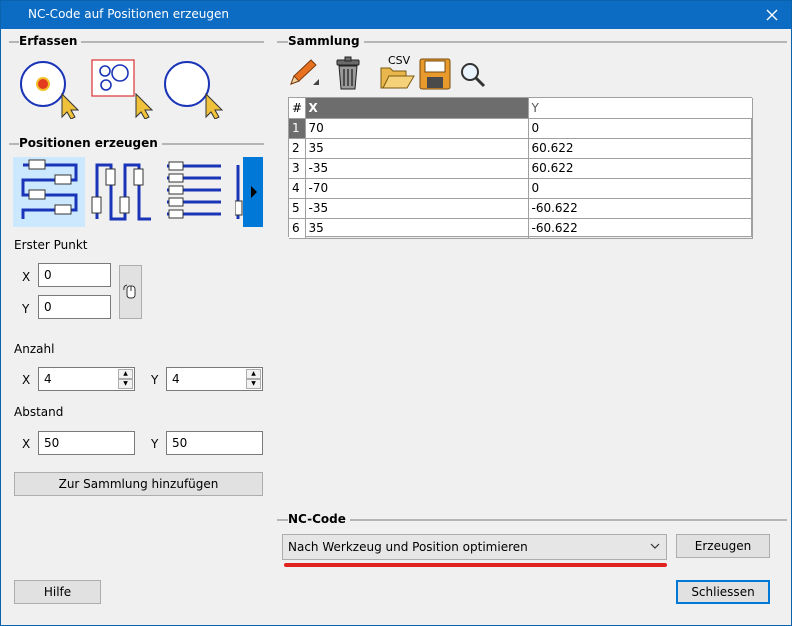 This screenshot has height=626, width=792. What do you see at coordinates (297, 208) in the screenshot?
I see `row-number: 5` at bounding box center [297, 208].